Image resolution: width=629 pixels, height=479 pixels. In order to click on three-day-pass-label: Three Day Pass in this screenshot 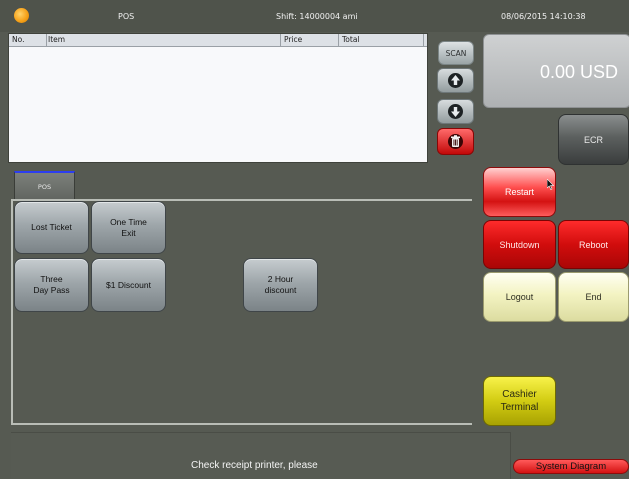, I will do `click(51, 285)`.